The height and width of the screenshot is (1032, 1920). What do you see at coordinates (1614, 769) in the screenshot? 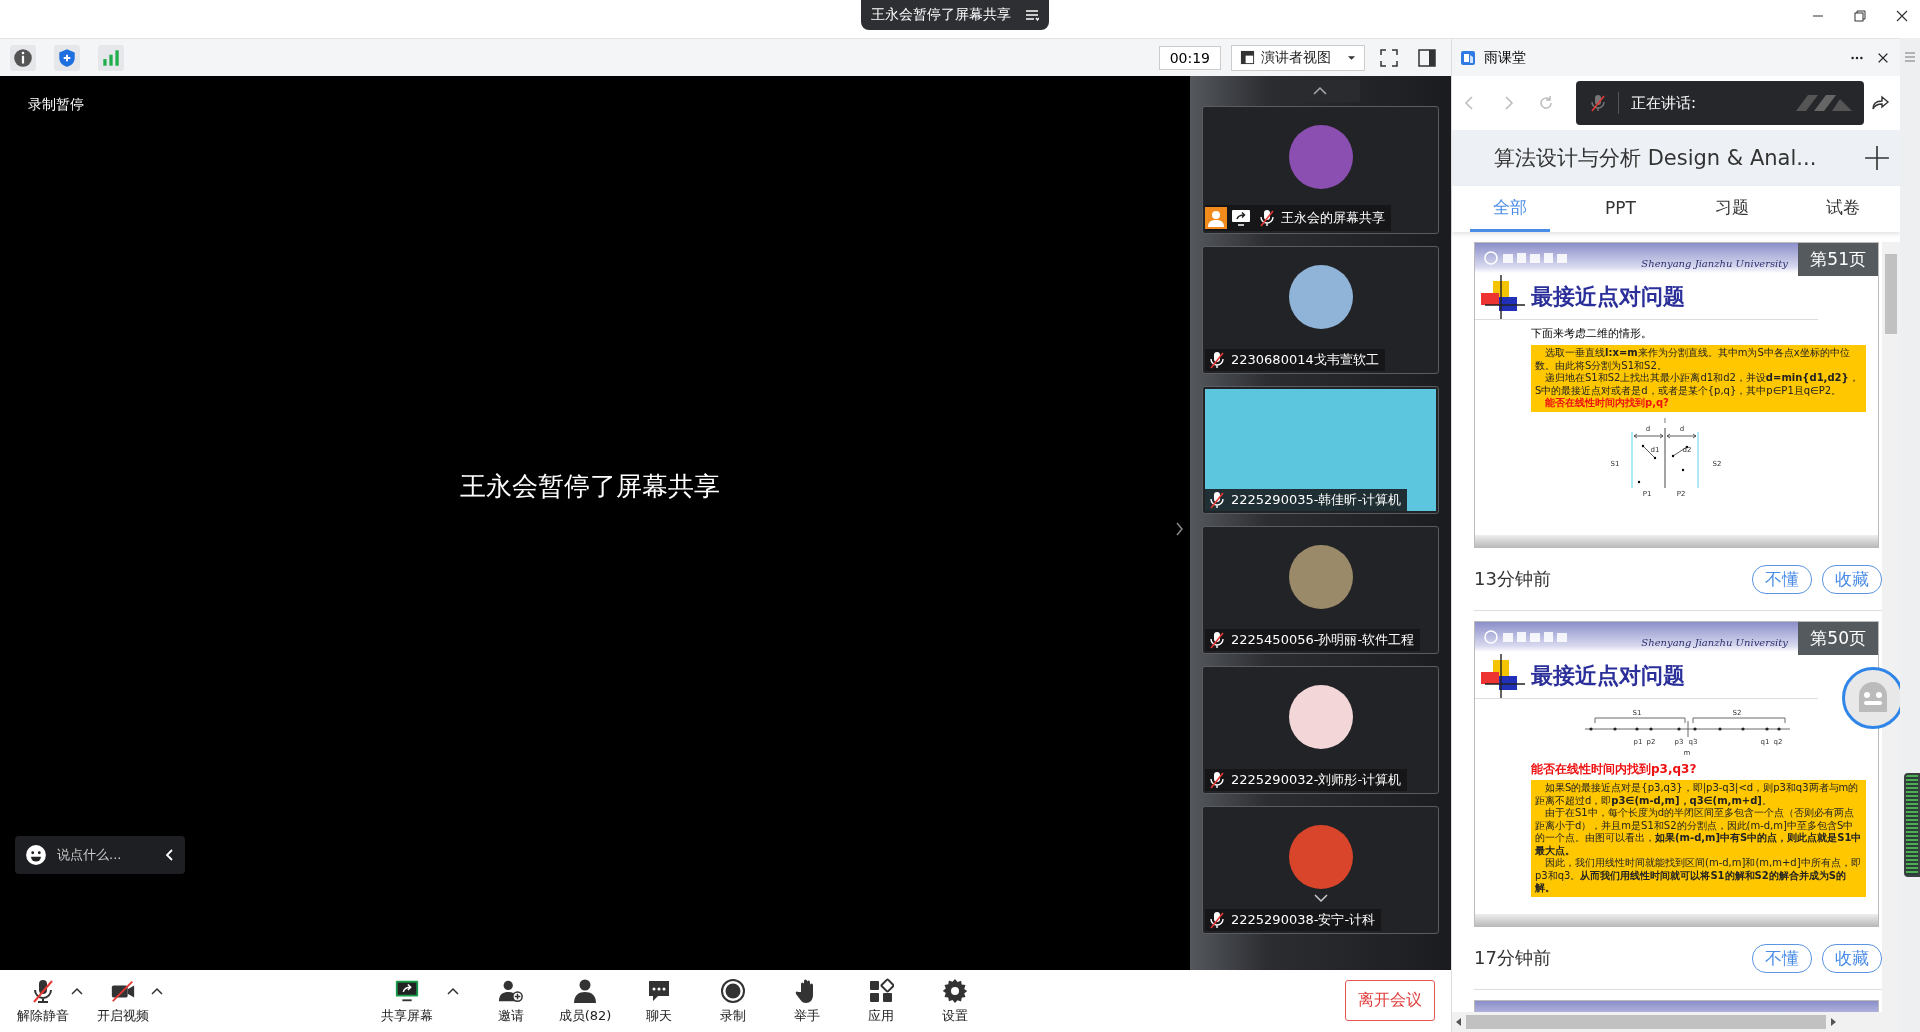
I see `slide-question: 能否在线性时间内找到p3,q3?` at bounding box center [1614, 769].